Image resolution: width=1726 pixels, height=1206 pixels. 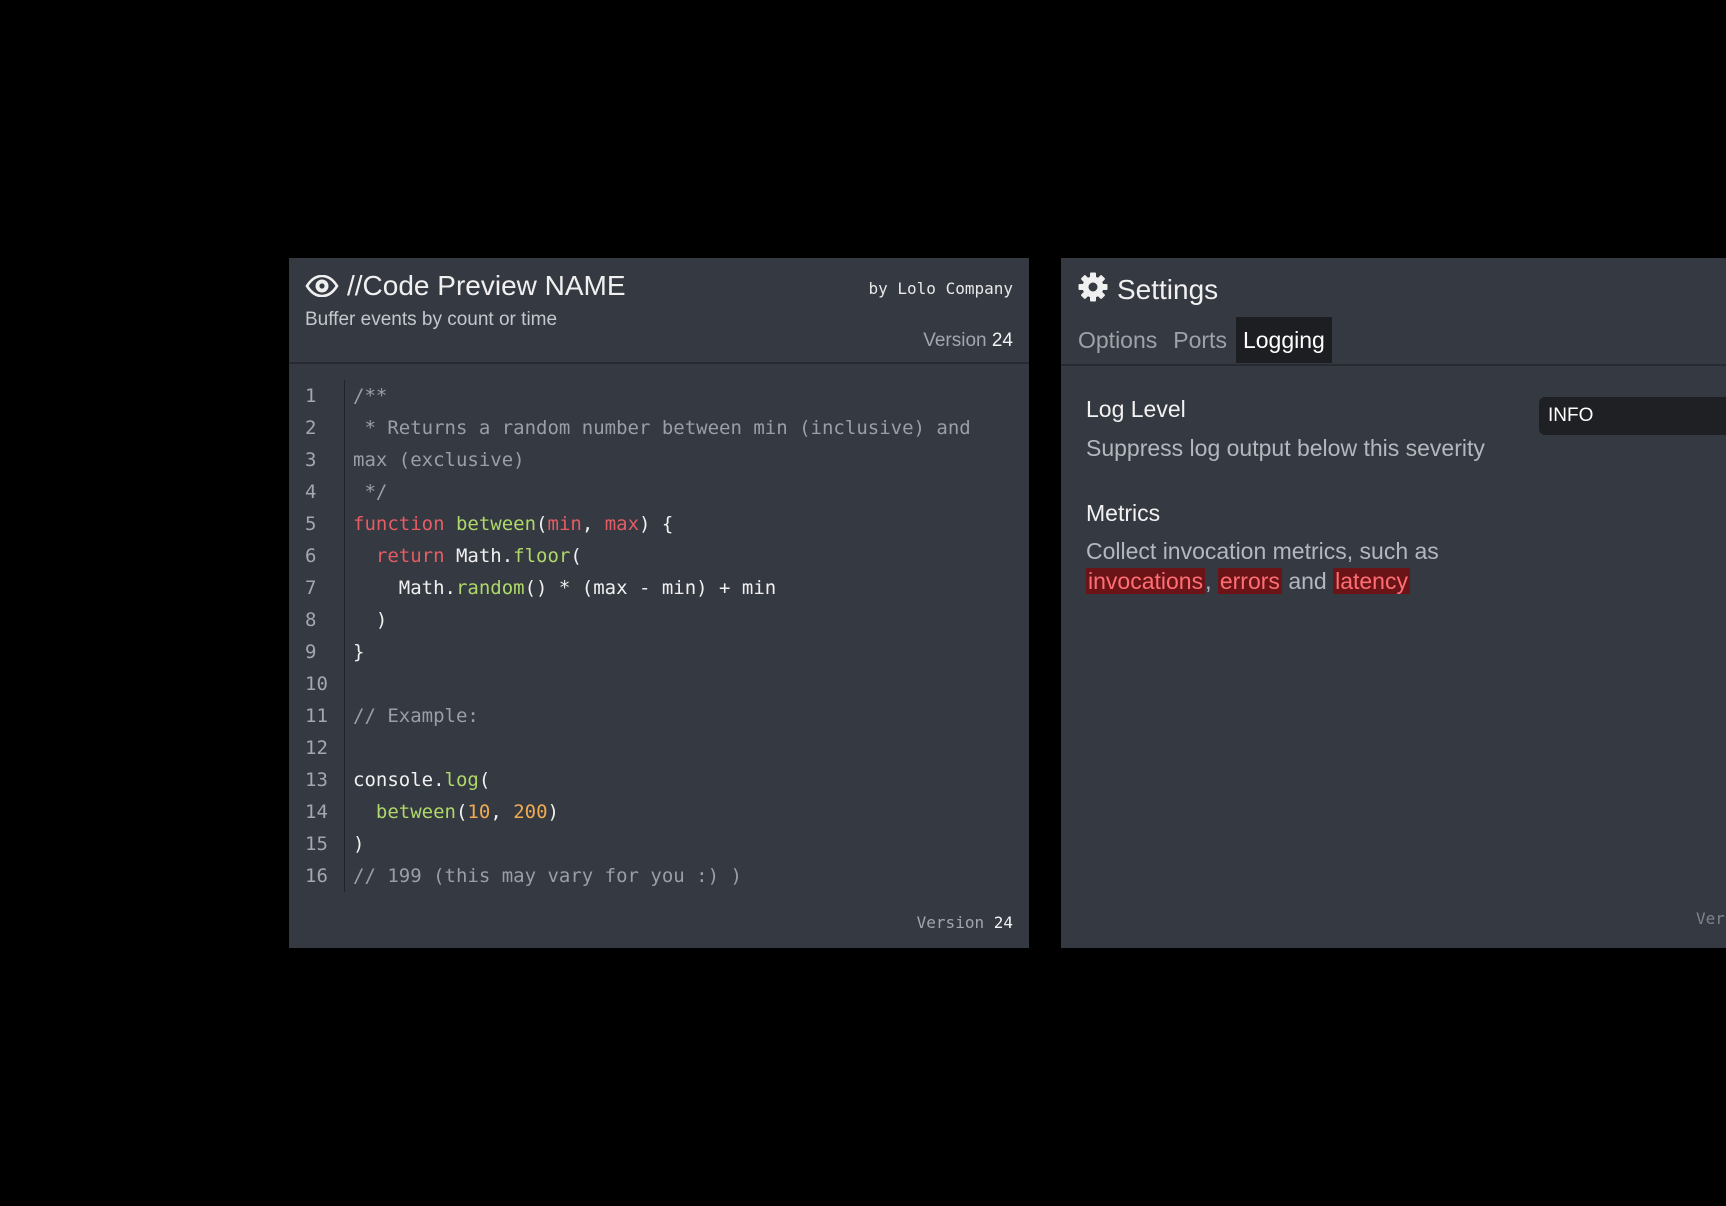 I want to click on line-number: 11, so click(x=317, y=716).